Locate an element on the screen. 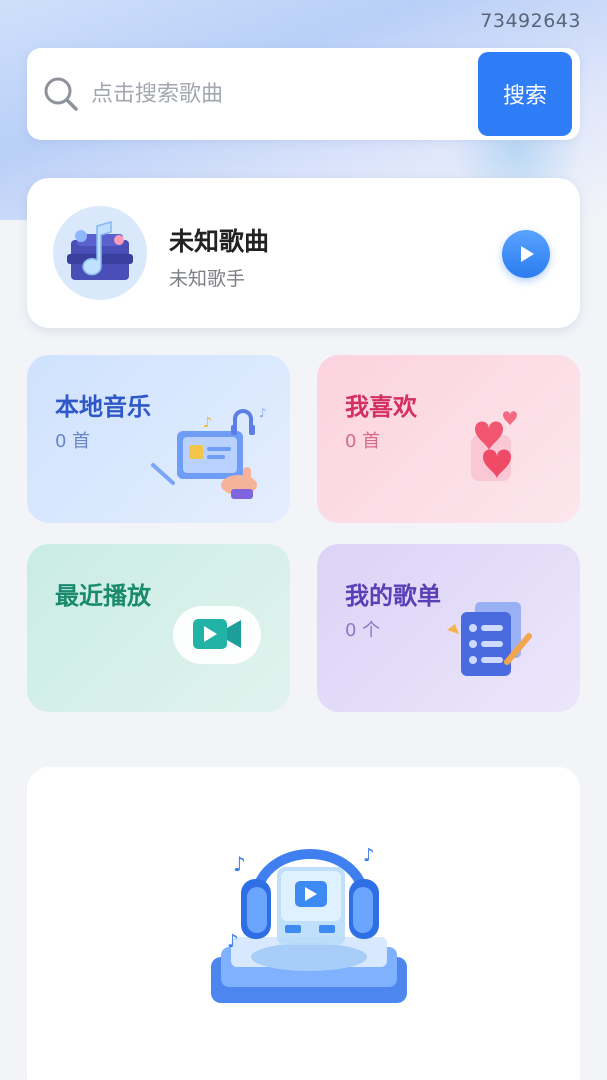  user-id: 73492643 is located at coordinates (530, 21).